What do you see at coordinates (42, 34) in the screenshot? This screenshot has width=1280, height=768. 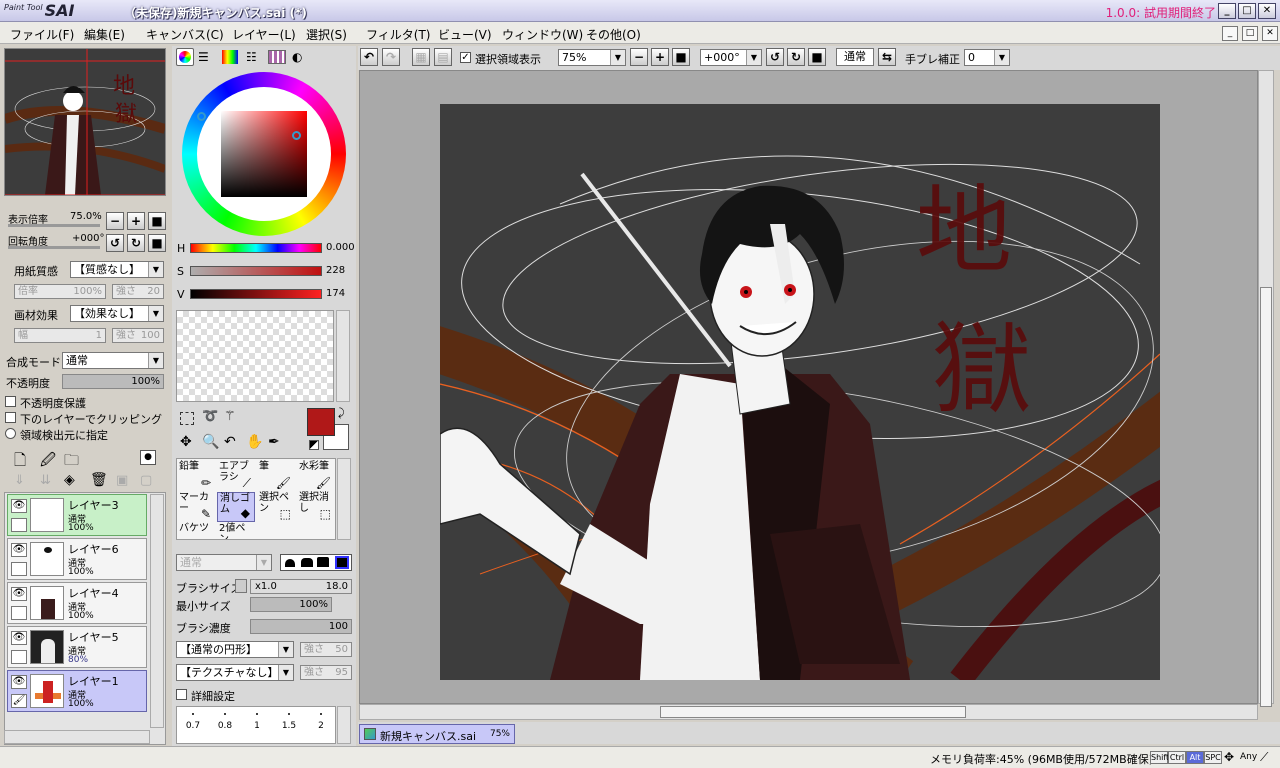 I see `menu-file: ファイル(F)` at bounding box center [42, 34].